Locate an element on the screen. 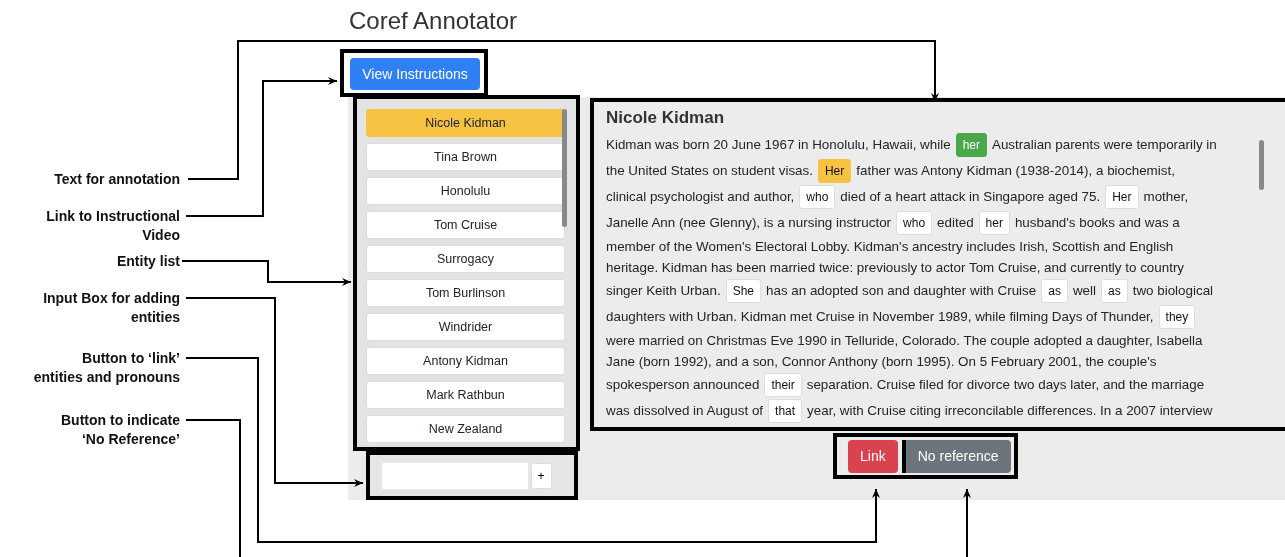 This screenshot has width=1285, height=557. passage-text: well is located at coordinates (1084, 291).